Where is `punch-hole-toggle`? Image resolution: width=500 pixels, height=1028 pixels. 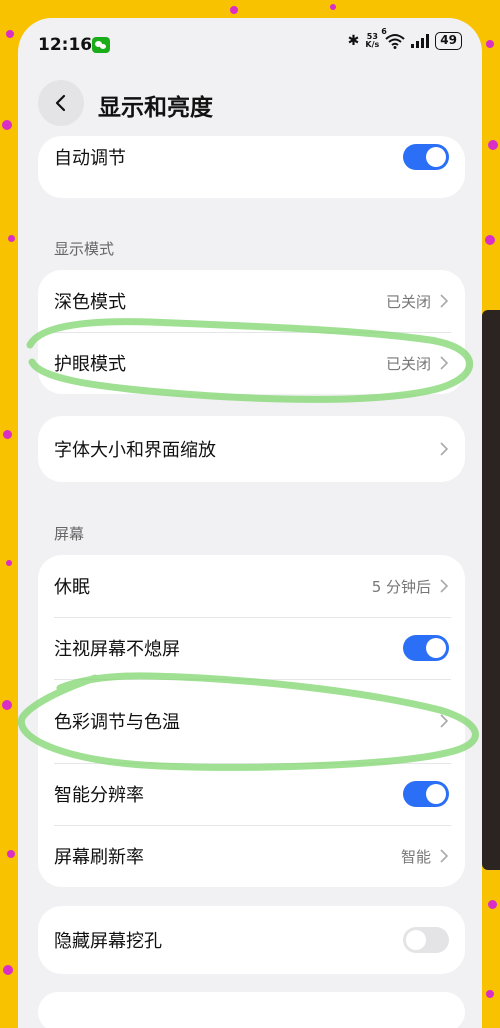 punch-hole-toggle is located at coordinates (426, 940).